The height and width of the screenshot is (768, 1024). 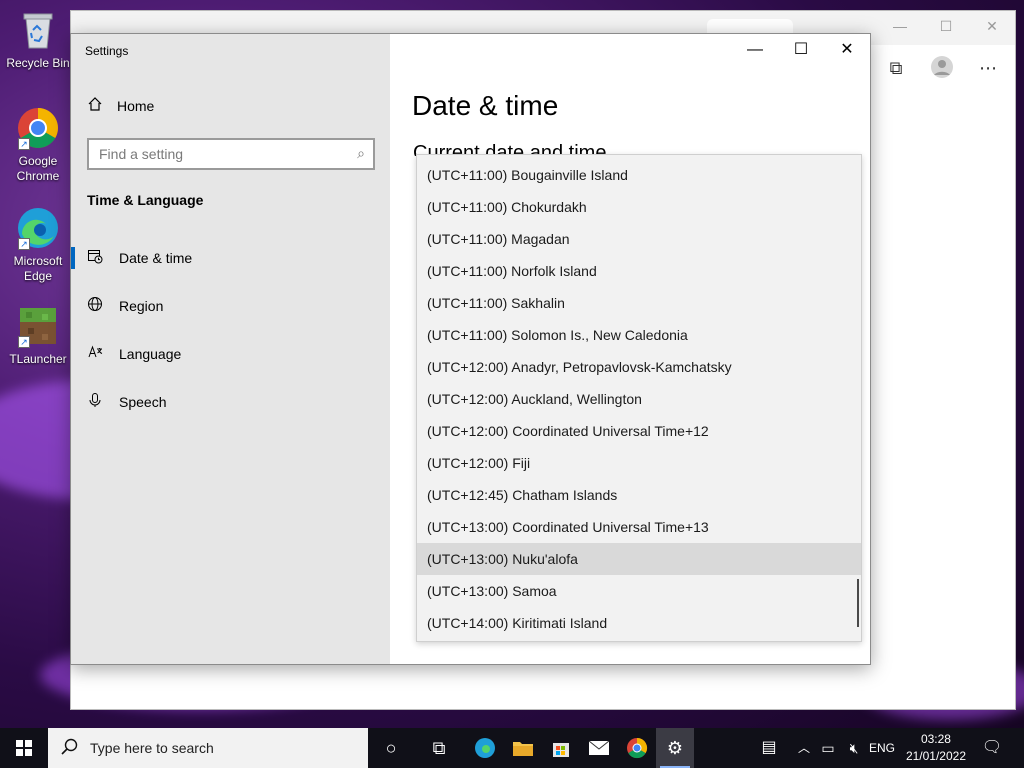 What do you see at coordinates (523, 748) in the screenshot?
I see `file-explorer-icon` at bounding box center [523, 748].